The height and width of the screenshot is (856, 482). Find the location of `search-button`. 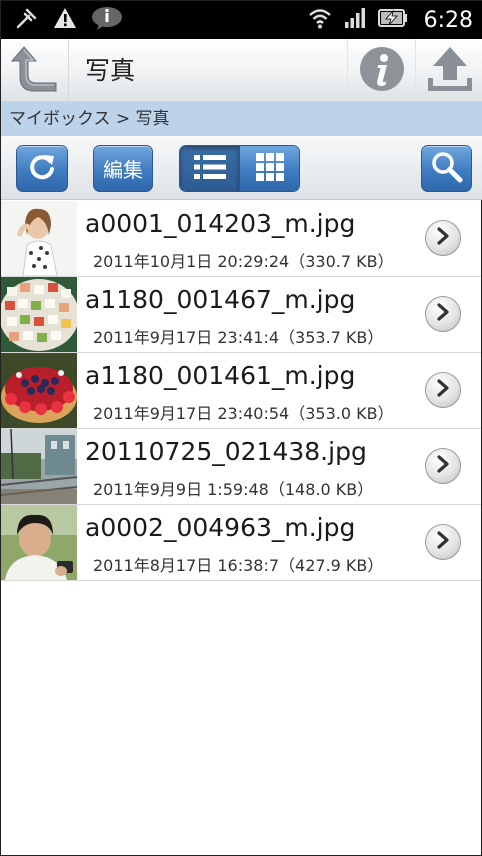

search-button is located at coordinates (446, 168).